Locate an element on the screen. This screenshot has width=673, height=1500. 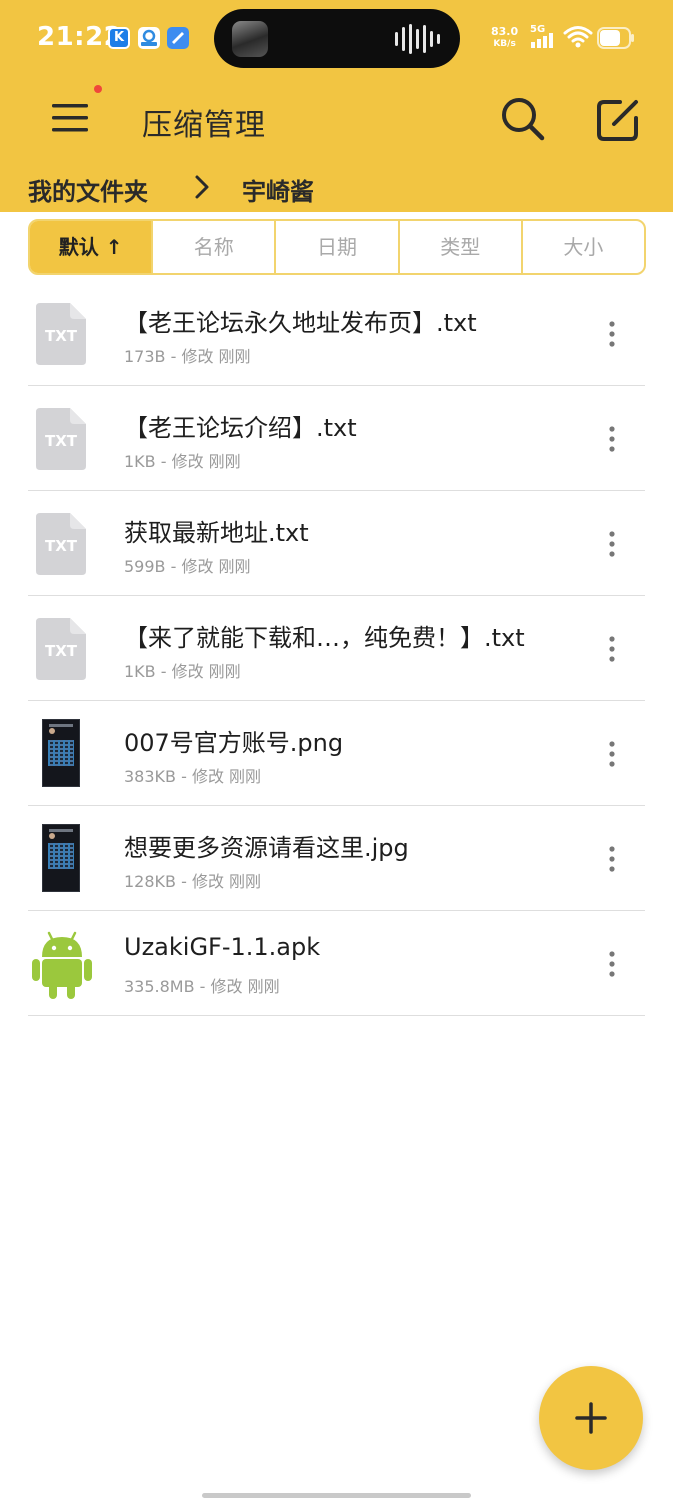
file-row: TXT 【老王论坛永久地址发布页】.txt 173B - 修改 刚刚 is located at coordinates (336, 333).